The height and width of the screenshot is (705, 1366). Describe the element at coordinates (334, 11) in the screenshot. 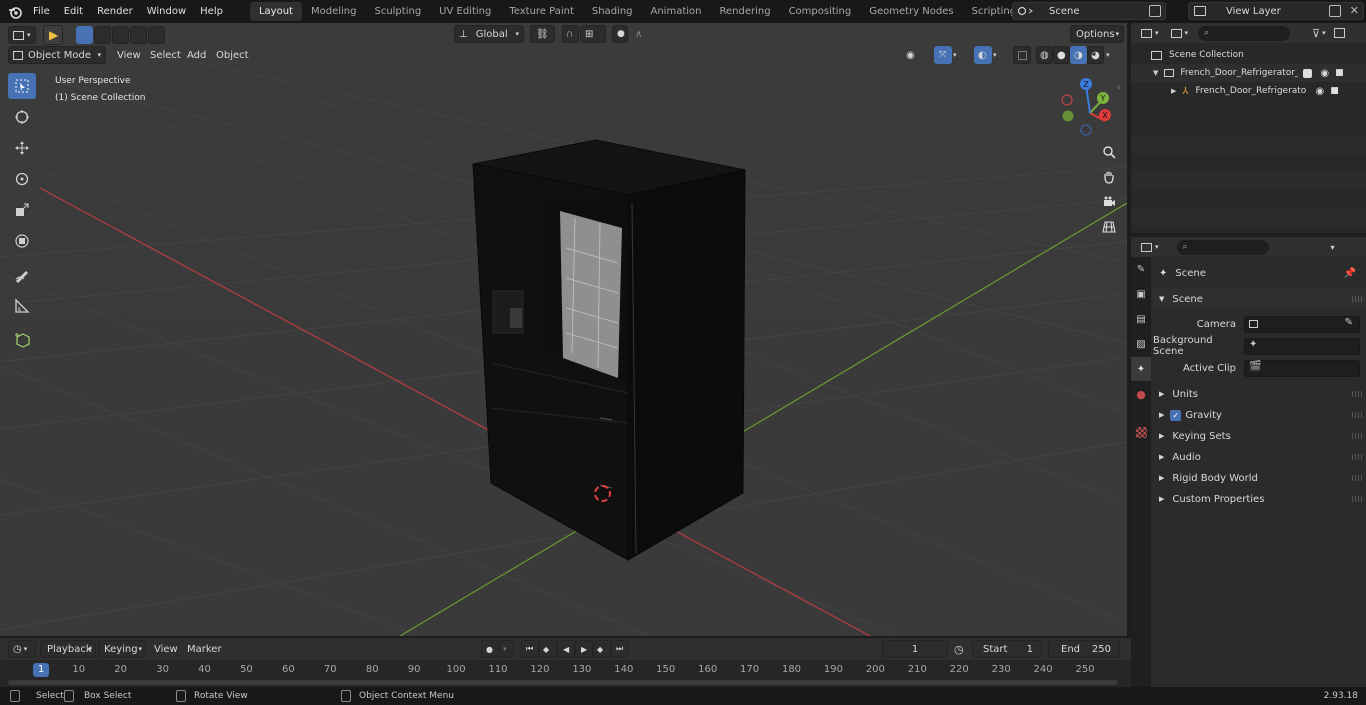

I see `tab-modeling: Modeling` at that location.